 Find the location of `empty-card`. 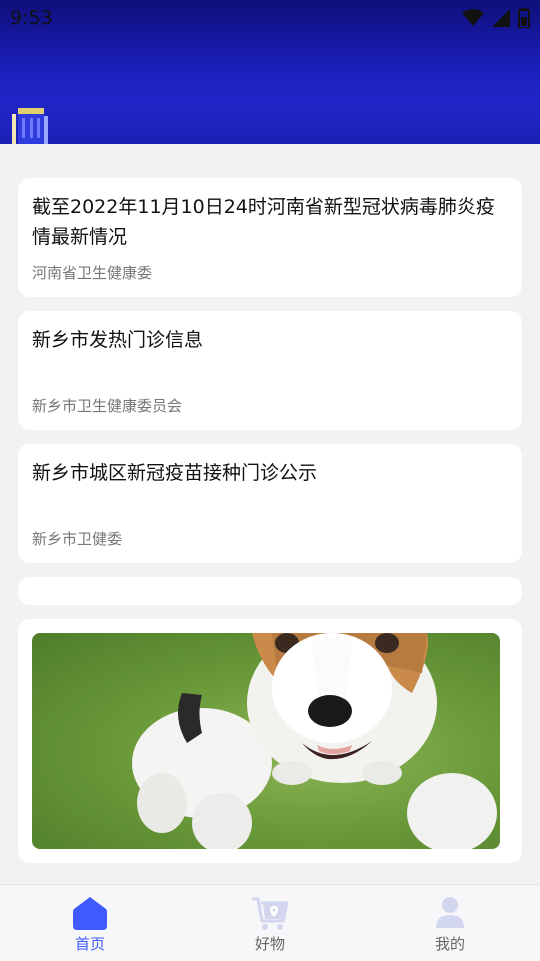

empty-card is located at coordinates (270, 591).